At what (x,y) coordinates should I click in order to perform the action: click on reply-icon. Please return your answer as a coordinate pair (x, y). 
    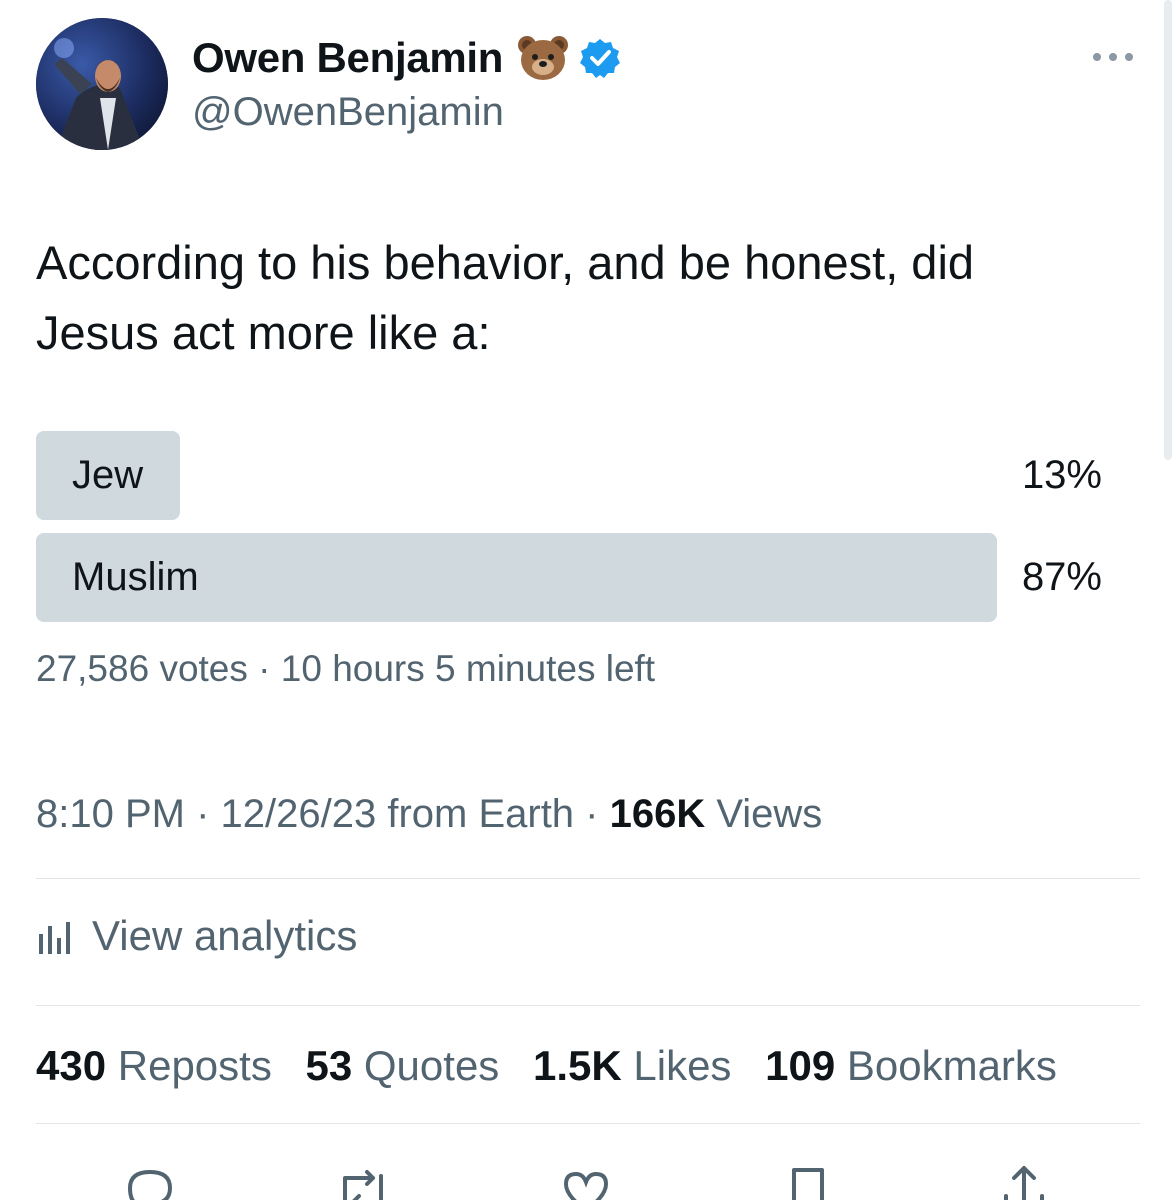
    Looking at the image, I should click on (150, 1180).